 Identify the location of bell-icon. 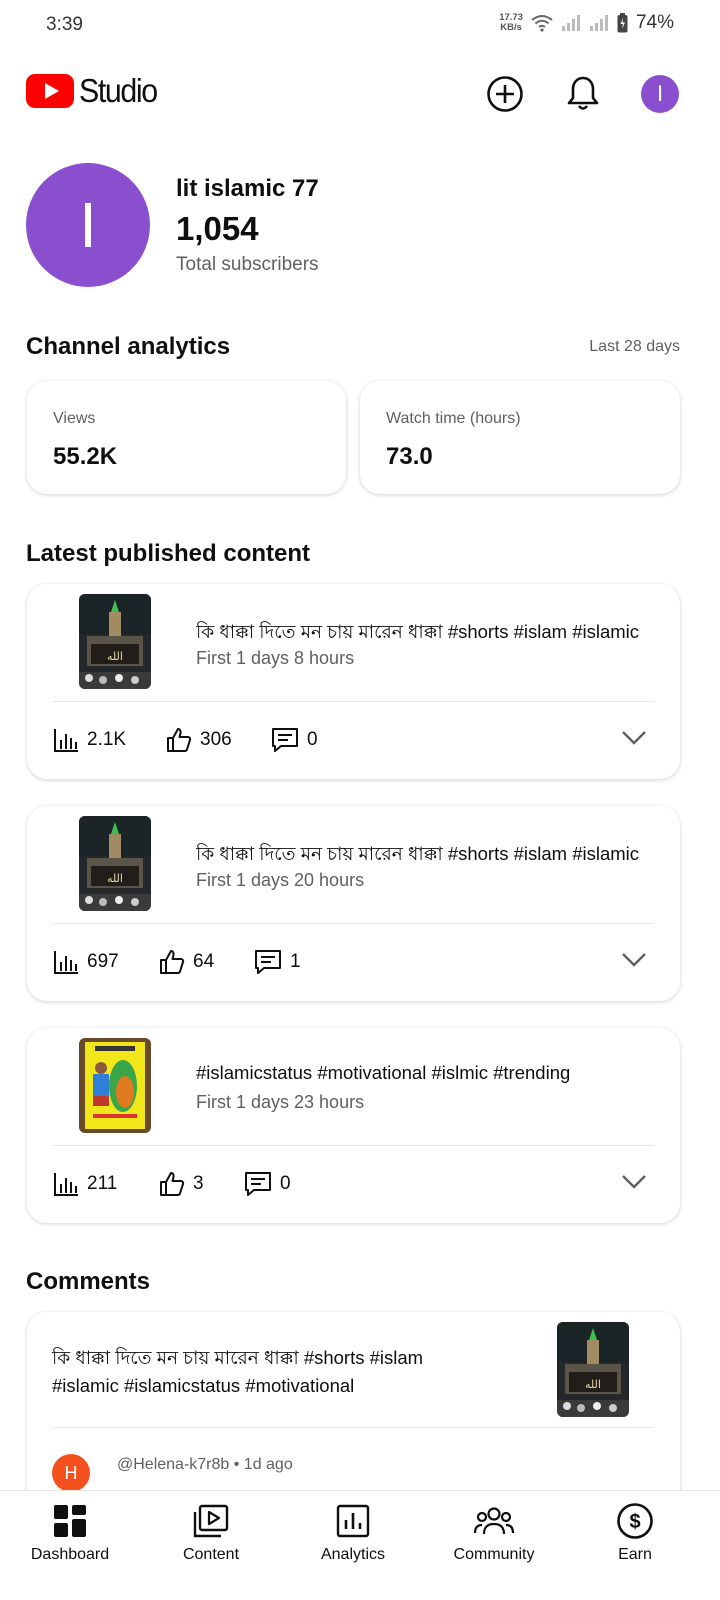
(583, 93).